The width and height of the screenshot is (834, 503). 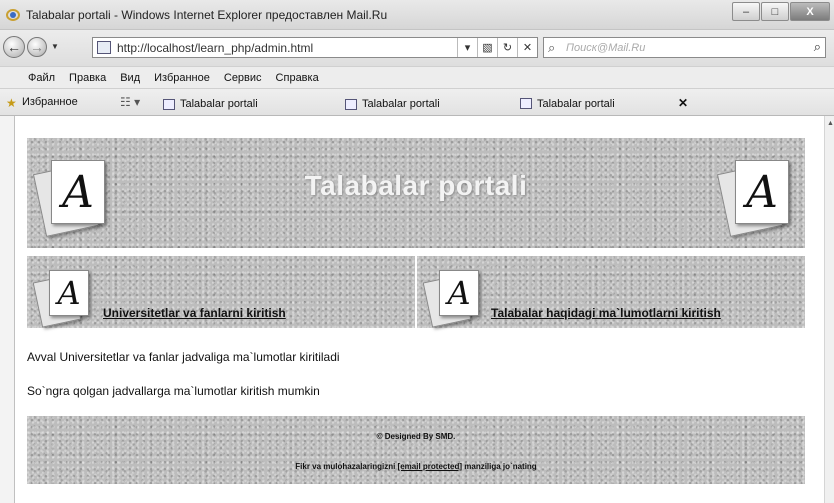 What do you see at coordinates (417, 77) in the screenshot?
I see `menu-bar: Файл Правка Вид Избранное Сервис Справка` at bounding box center [417, 77].